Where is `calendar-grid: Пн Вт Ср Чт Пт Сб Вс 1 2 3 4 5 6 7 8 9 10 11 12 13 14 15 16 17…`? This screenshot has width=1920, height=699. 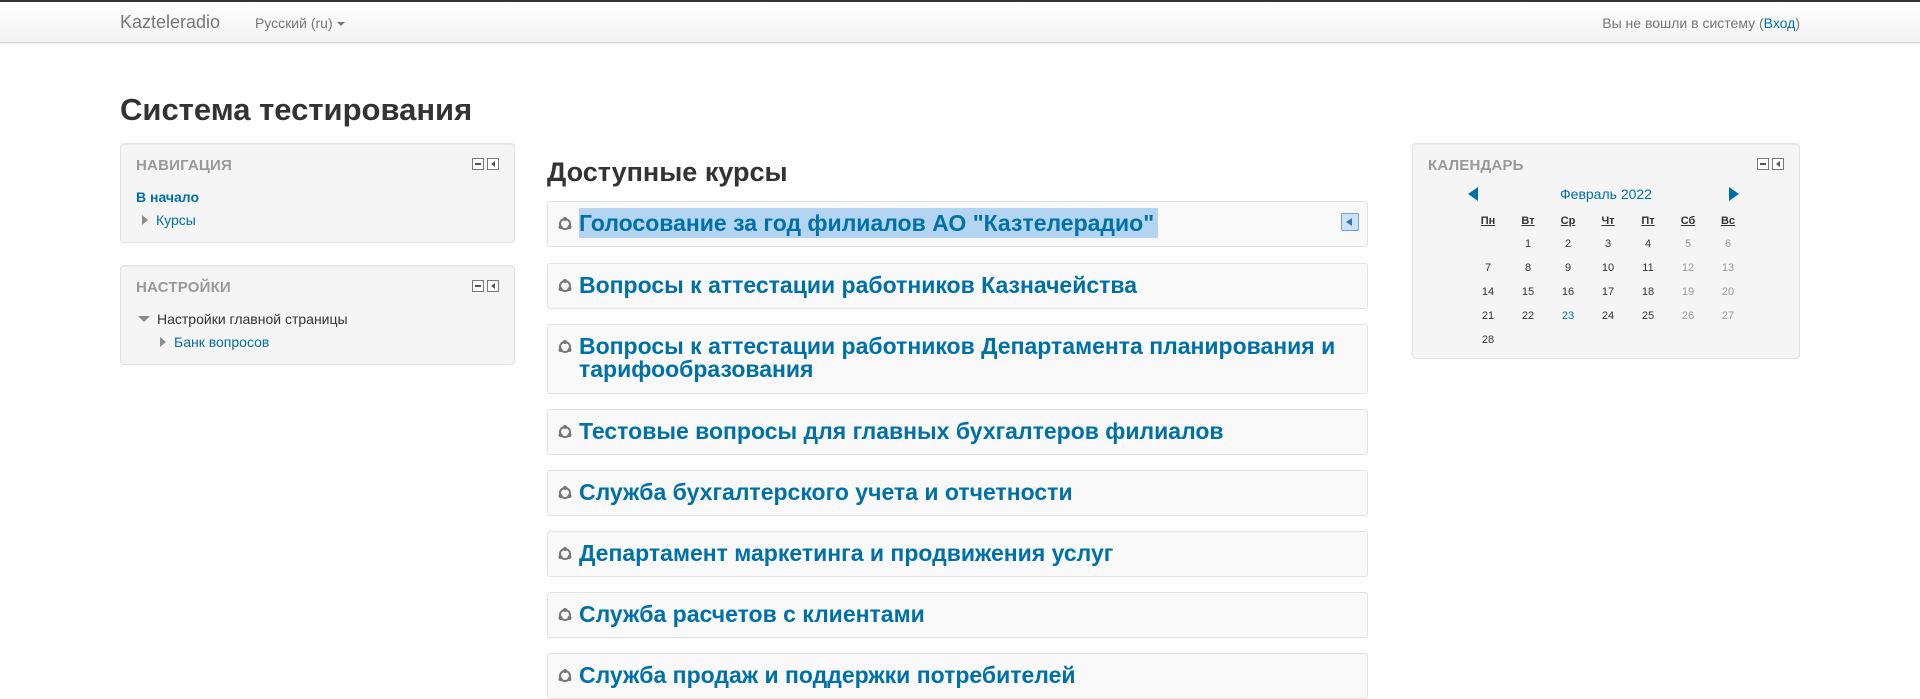
calendar-grid: Пн Вт Ср Чт Пт Сб Вс 1 2 3 4 5 6 7 8 9 10 11 12 13 14 15 16 17… is located at coordinates (1608, 281).